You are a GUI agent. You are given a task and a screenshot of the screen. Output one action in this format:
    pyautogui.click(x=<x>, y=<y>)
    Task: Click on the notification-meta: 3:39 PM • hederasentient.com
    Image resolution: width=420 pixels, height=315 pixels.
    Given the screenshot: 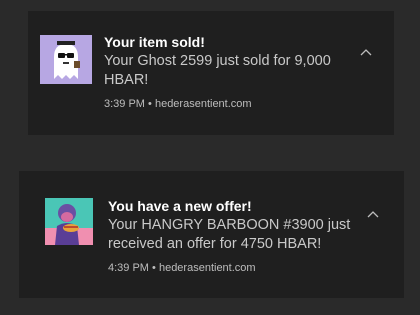 What is the action you would take?
    pyautogui.click(x=178, y=104)
    